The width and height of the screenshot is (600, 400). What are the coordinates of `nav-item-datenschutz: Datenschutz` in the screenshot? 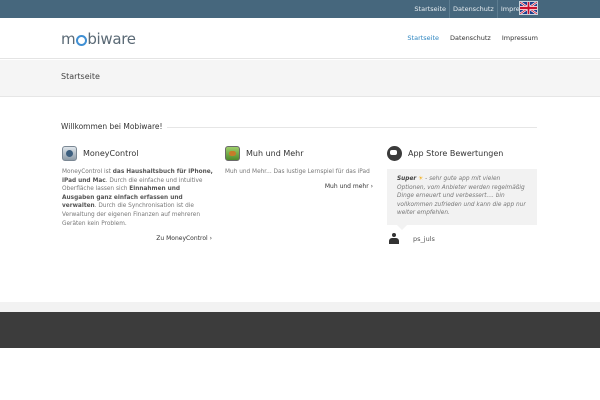 It's located at (470, 38).